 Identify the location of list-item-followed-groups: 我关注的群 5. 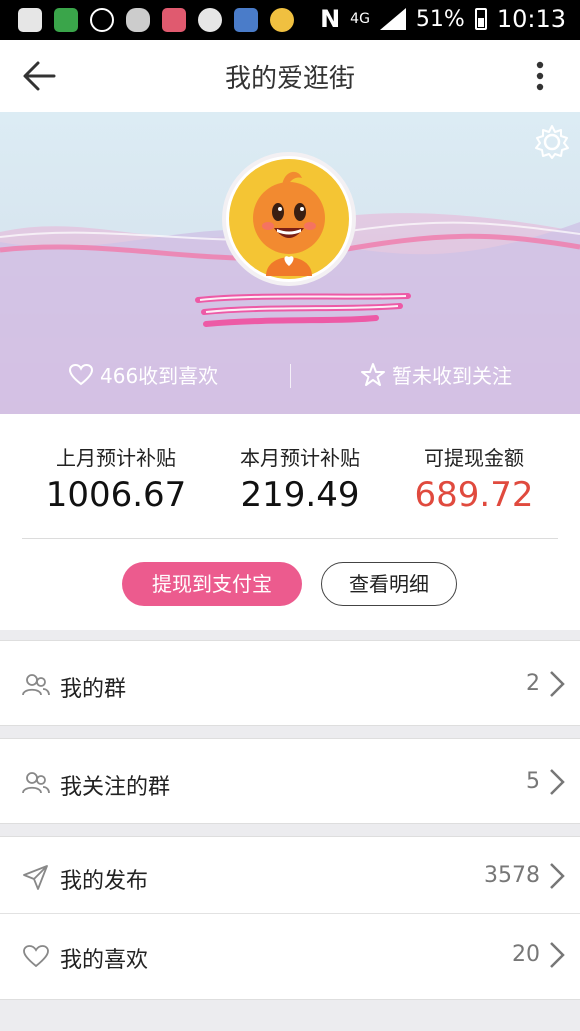
(290, 781).